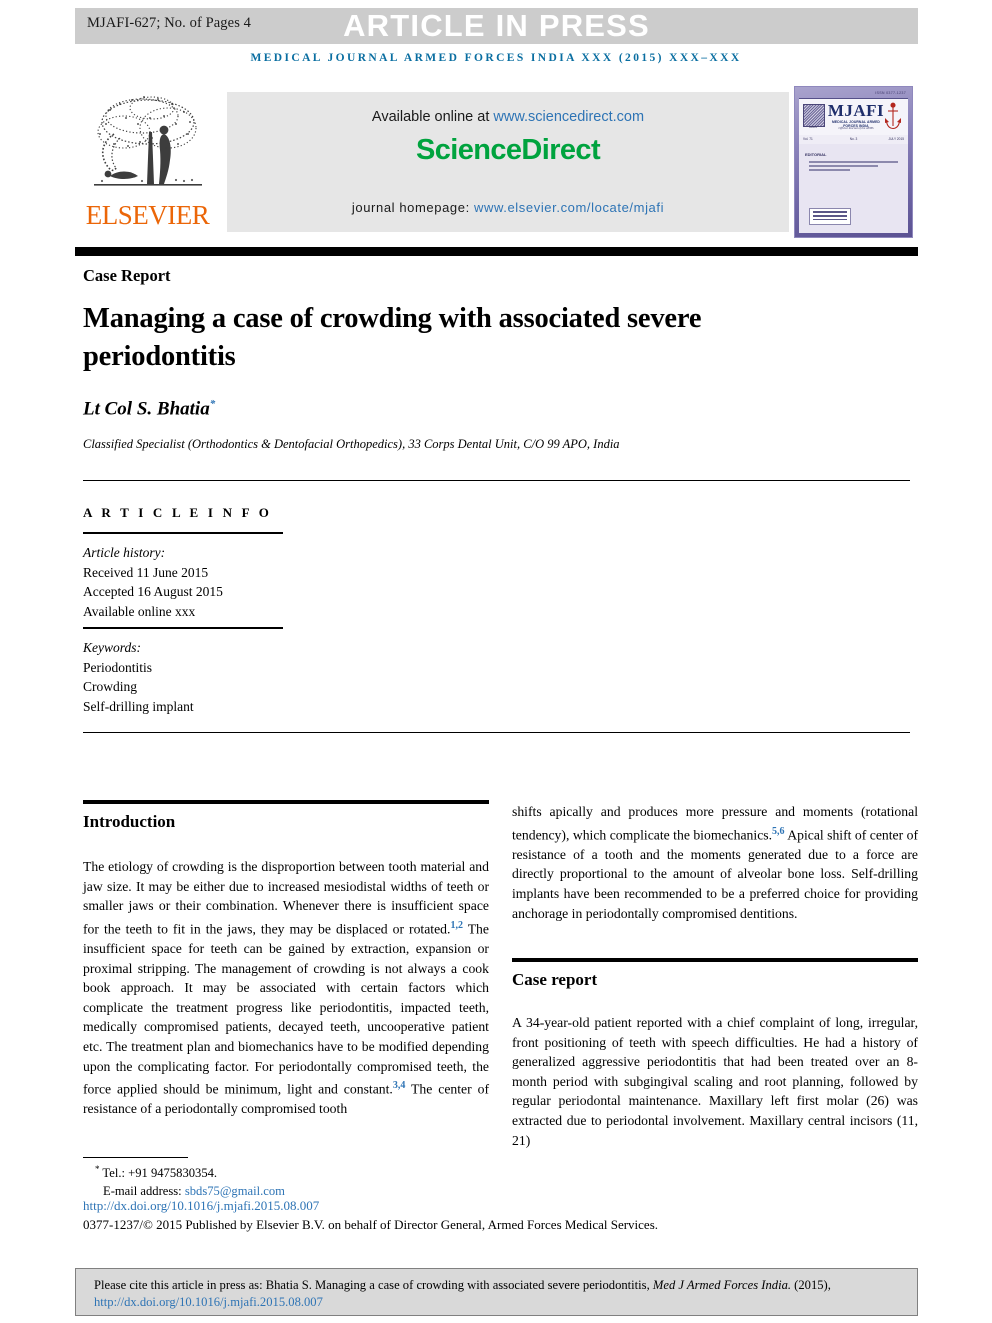 The height and width of the screenshot is (1323, 992). What do you see at coordinates (129, 821) in the screenshot?
I see `section-heading-introduction: Introduction` at bounding box center [129, 821].